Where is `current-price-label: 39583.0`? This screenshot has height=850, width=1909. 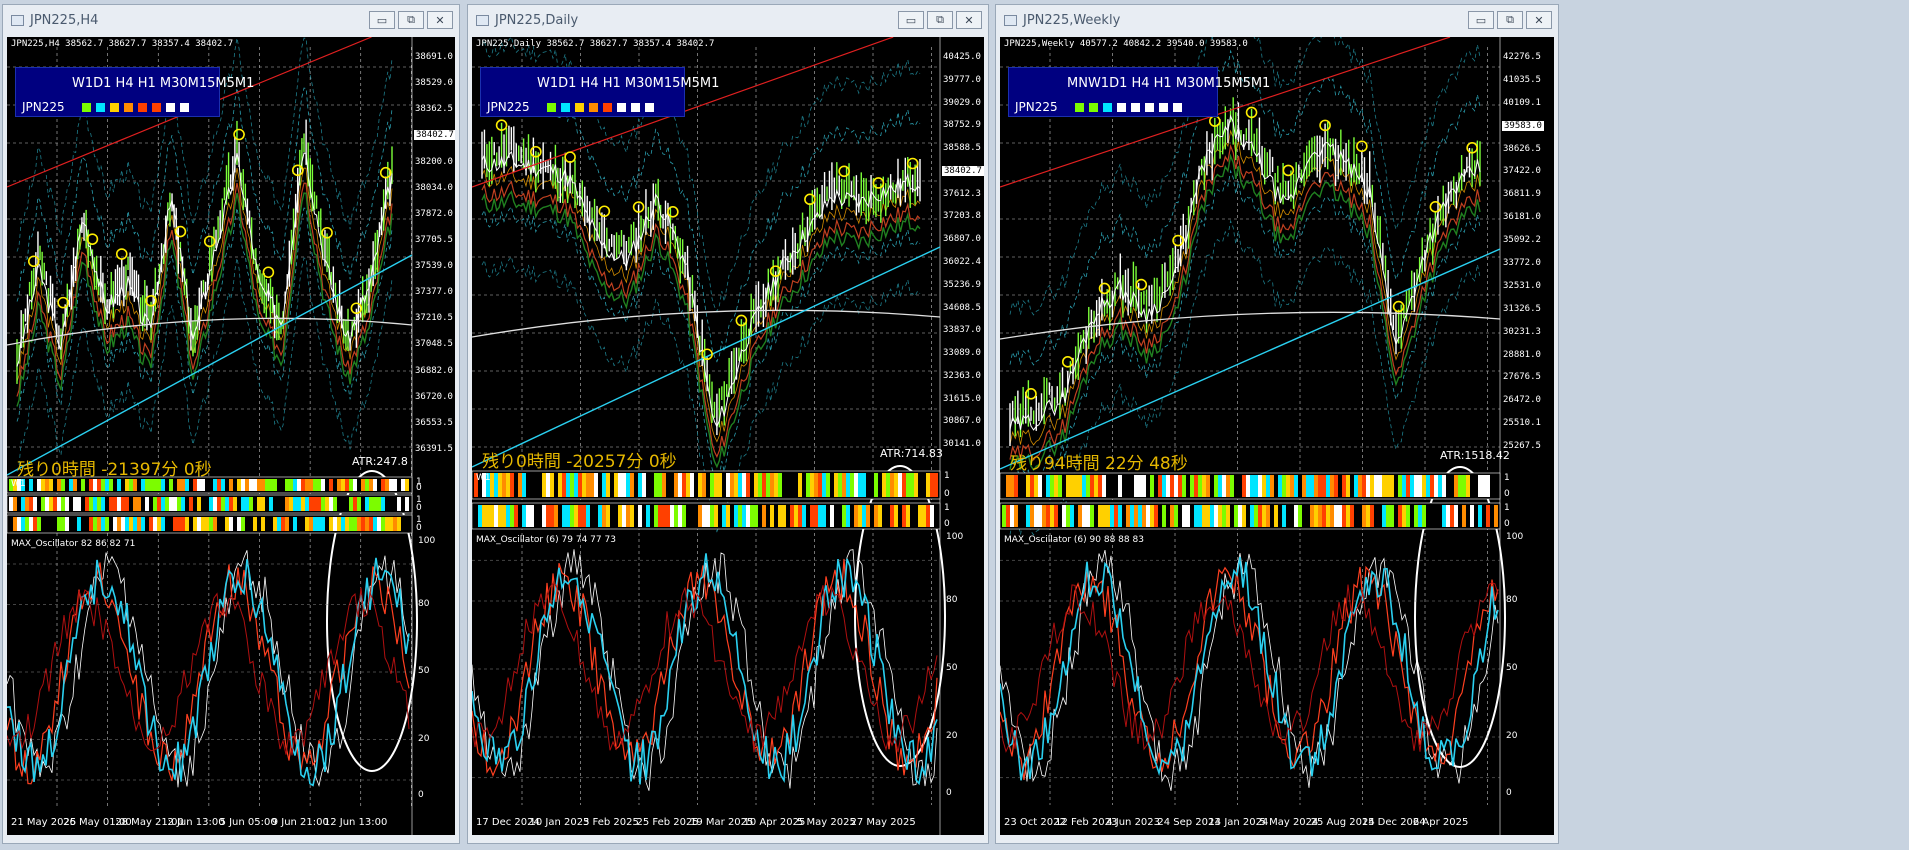 current-price-label: 39583.0 is located at coordinates (1523, 125).